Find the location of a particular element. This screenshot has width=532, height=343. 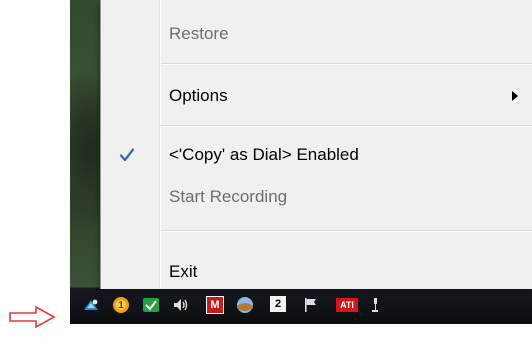

number-badge-icon: 2 is located at coordinates (278, 304).